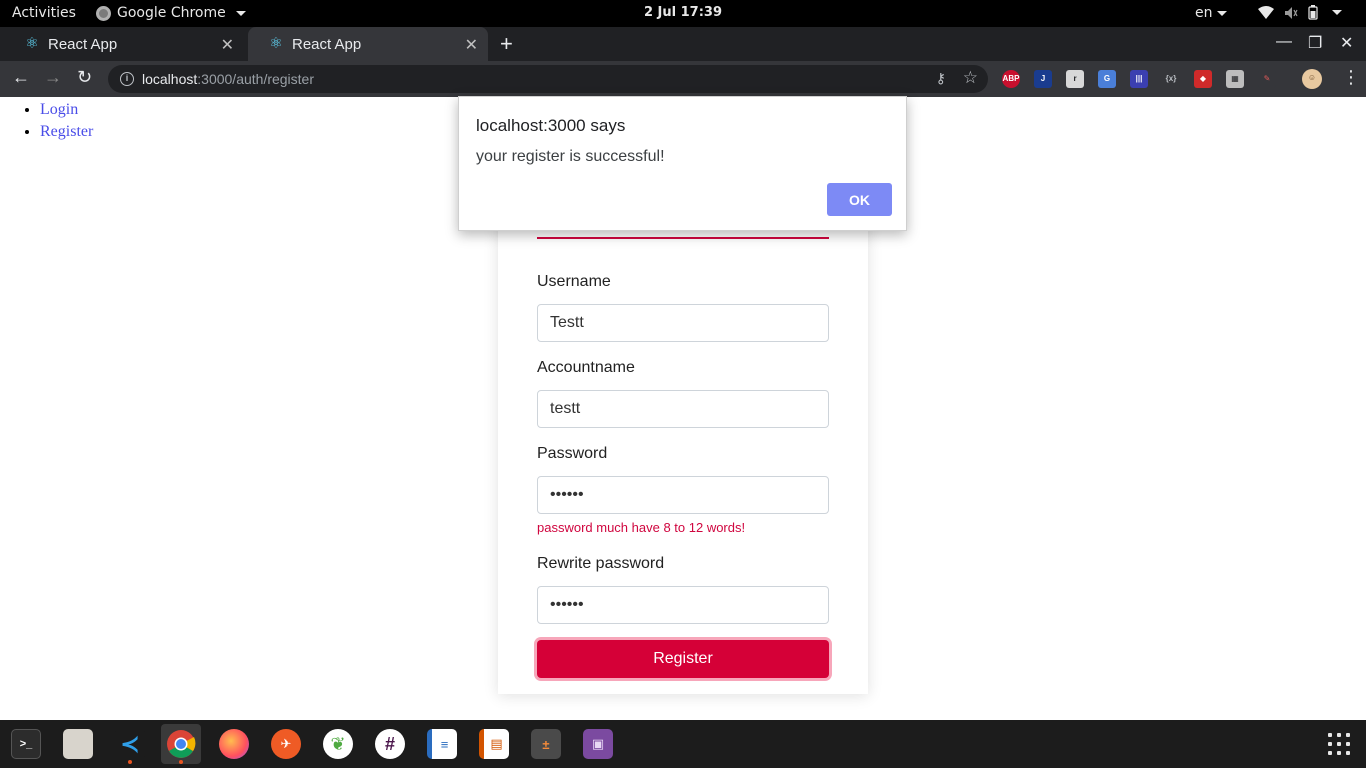  I want to click on files-icon, so click(78, 744).